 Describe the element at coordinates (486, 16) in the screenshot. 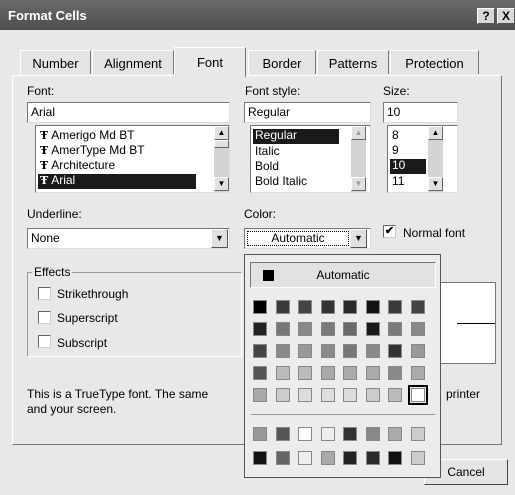

I see `help-button: ?` at that location.